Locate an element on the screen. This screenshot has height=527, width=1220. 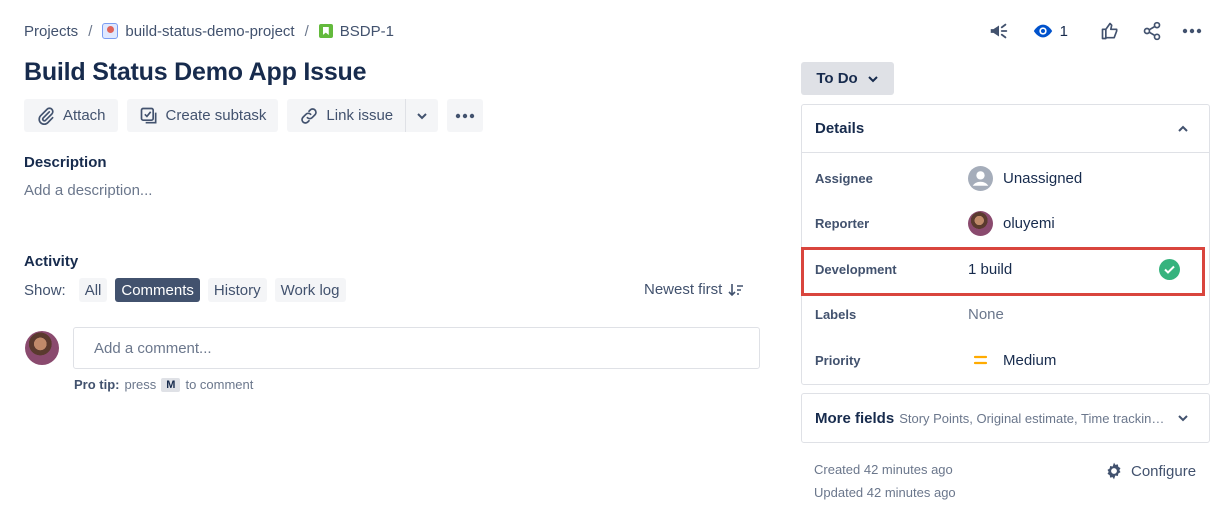
assignee-name: Unassigned is located at coordinates (1043, 178).